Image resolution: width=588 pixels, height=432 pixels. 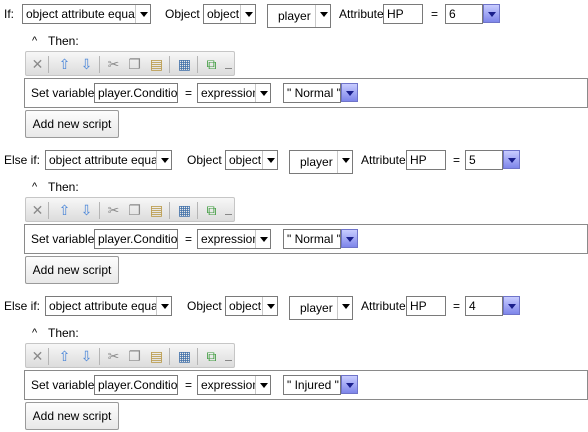 What do you see at coordinates (316, 162) in the screenshot?
I see `object-name-value: player` at bounding box center [316, 162].